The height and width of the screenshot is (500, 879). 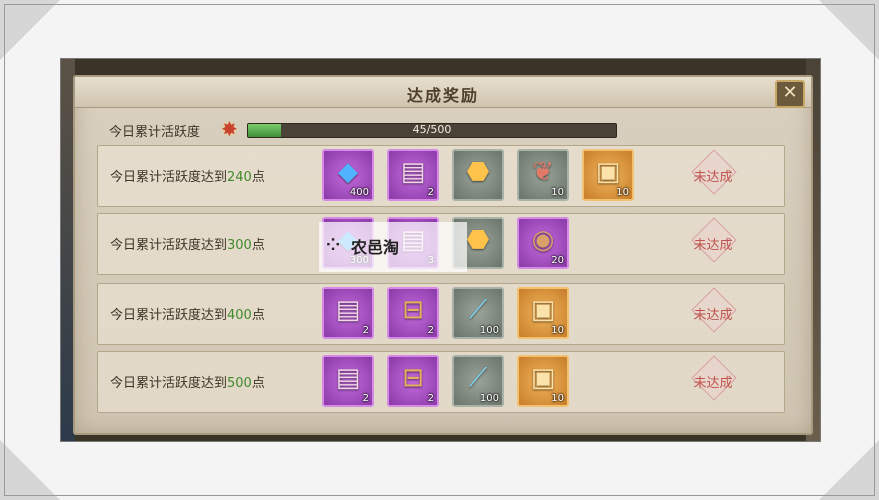 I want to click on meat-icon: ❦, so click(x=543, y=172).